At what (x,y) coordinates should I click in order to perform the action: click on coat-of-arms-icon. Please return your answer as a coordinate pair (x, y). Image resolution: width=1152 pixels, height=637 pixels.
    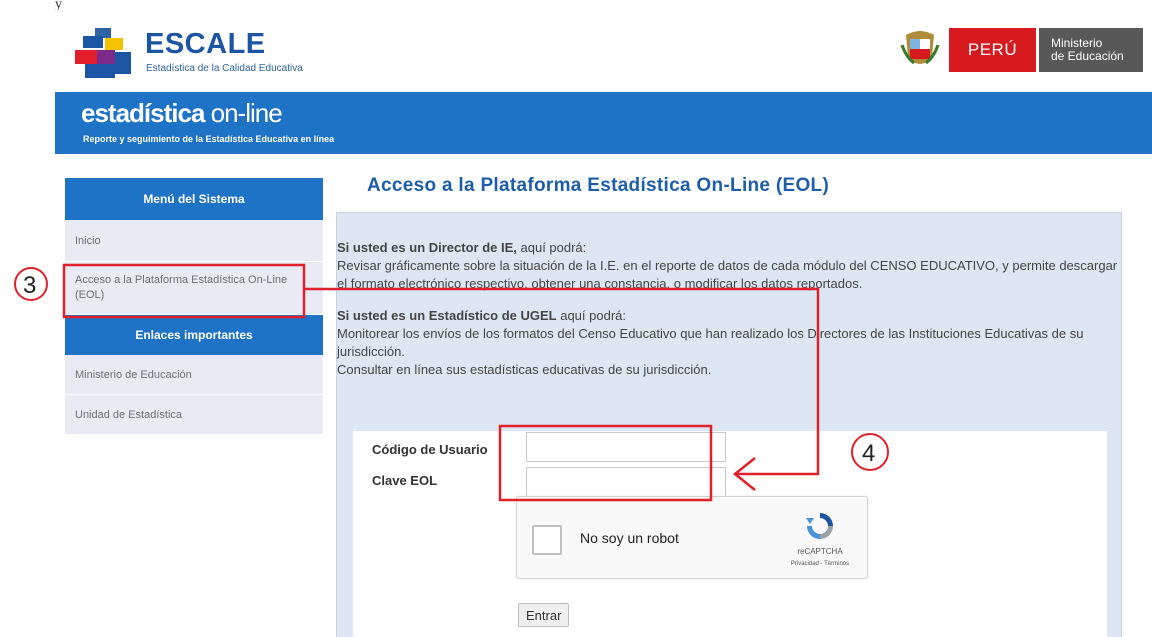
    Looking at the image, I should click on (920, 48).